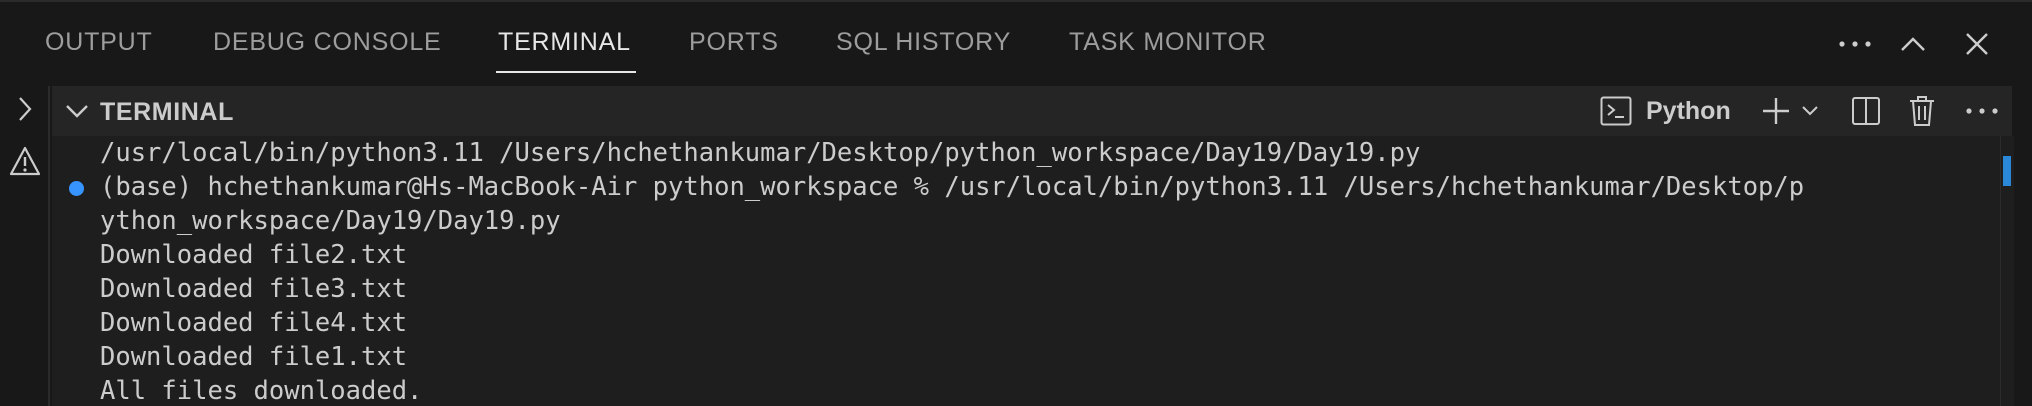 The height and width of the screenshot is (406, 2032). I want to click on tab-debug-console: DEBUG CONSOLE, so click(327, 42).